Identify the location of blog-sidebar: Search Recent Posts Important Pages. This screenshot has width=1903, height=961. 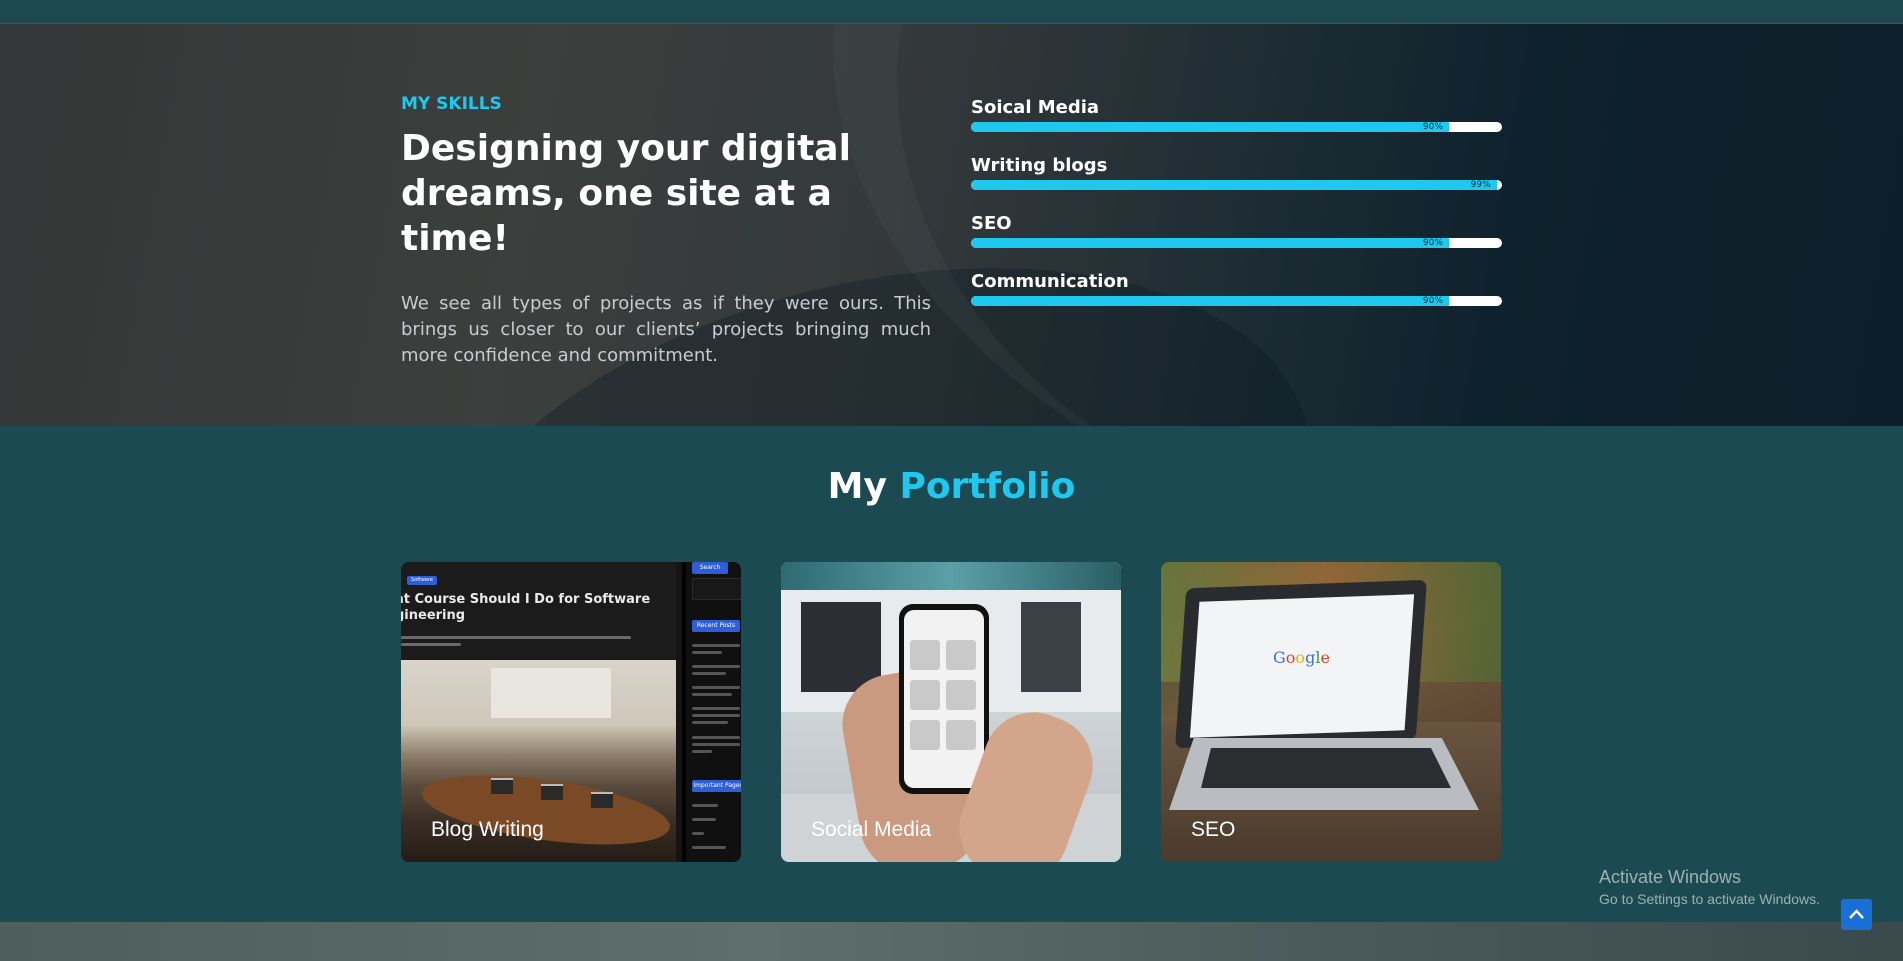
(711, 712).